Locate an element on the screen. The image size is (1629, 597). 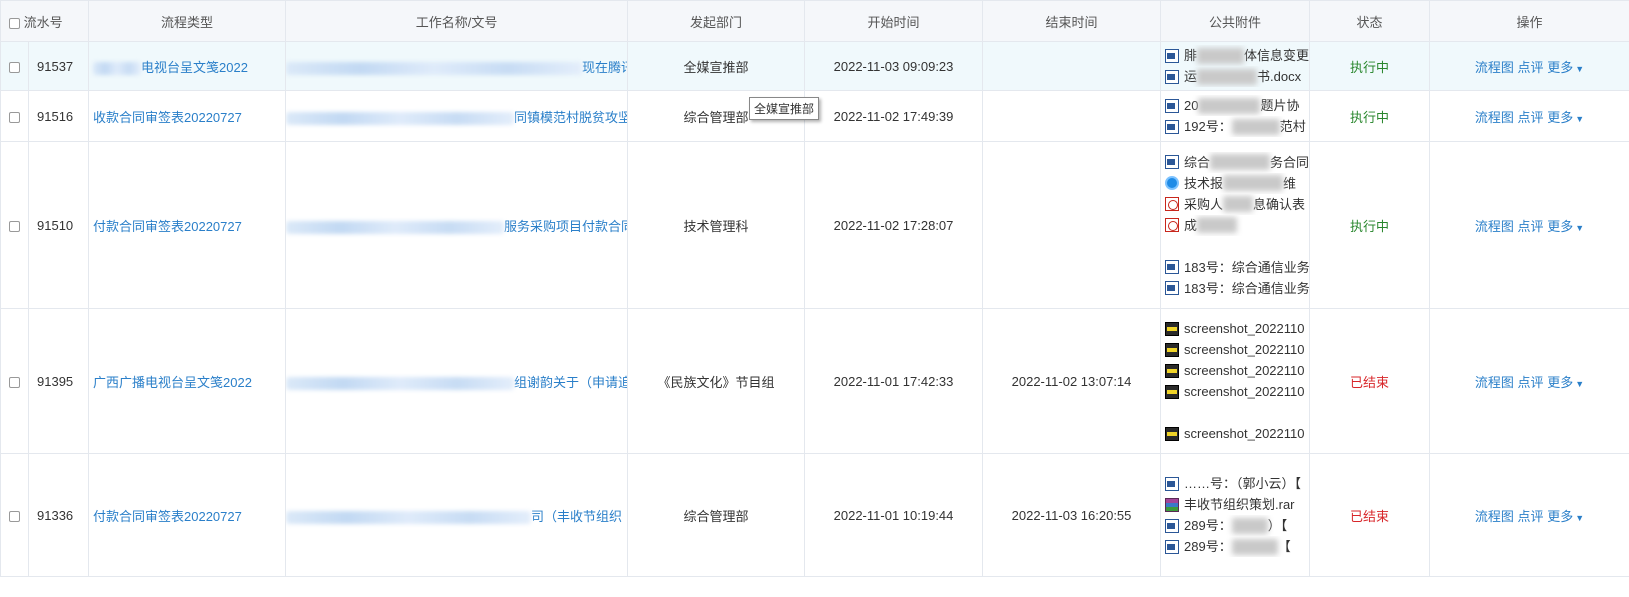
header-dept: 发起部门 is located at coordinates (716, 21).